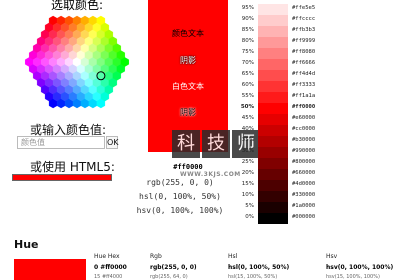  Describe the element at coordinates (247, 173) in the screenshot. I see `shade-percent: 20%` at that location.